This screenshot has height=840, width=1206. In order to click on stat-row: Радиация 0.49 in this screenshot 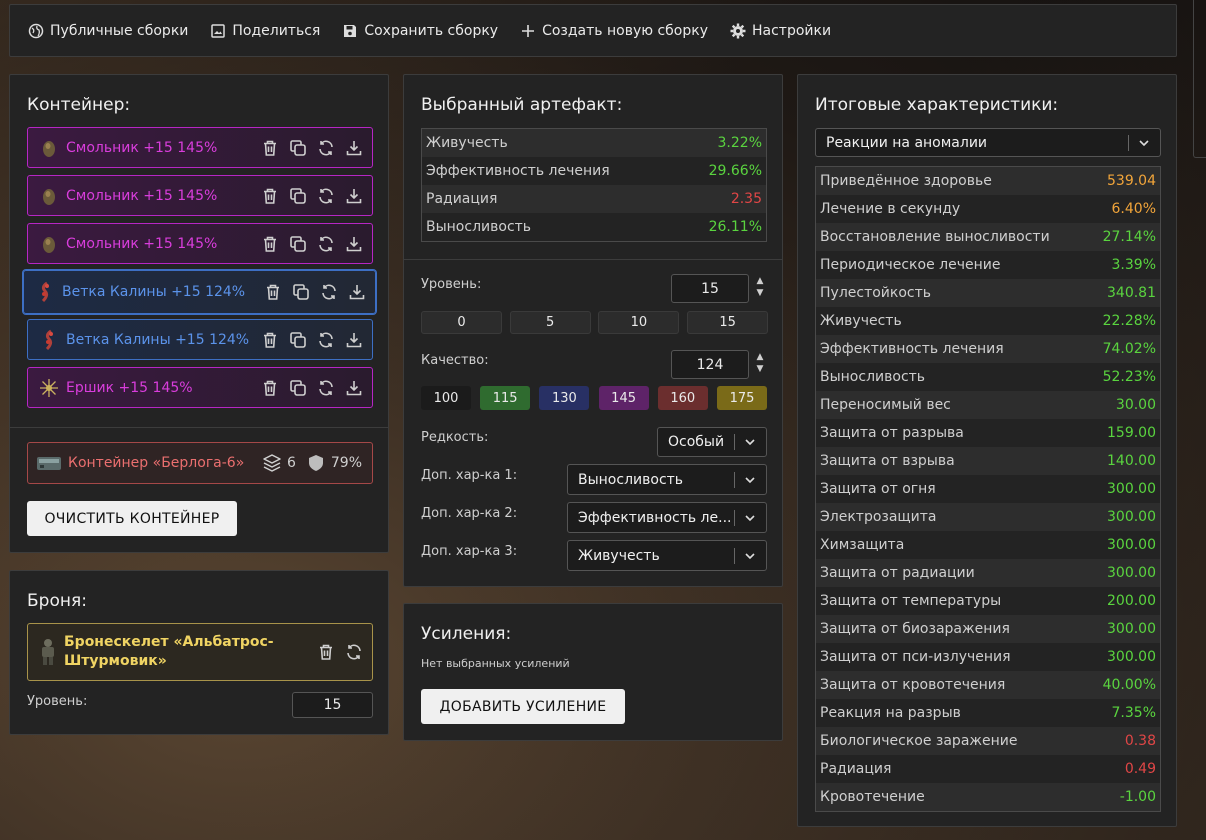, I will do `click(988, 769)`.